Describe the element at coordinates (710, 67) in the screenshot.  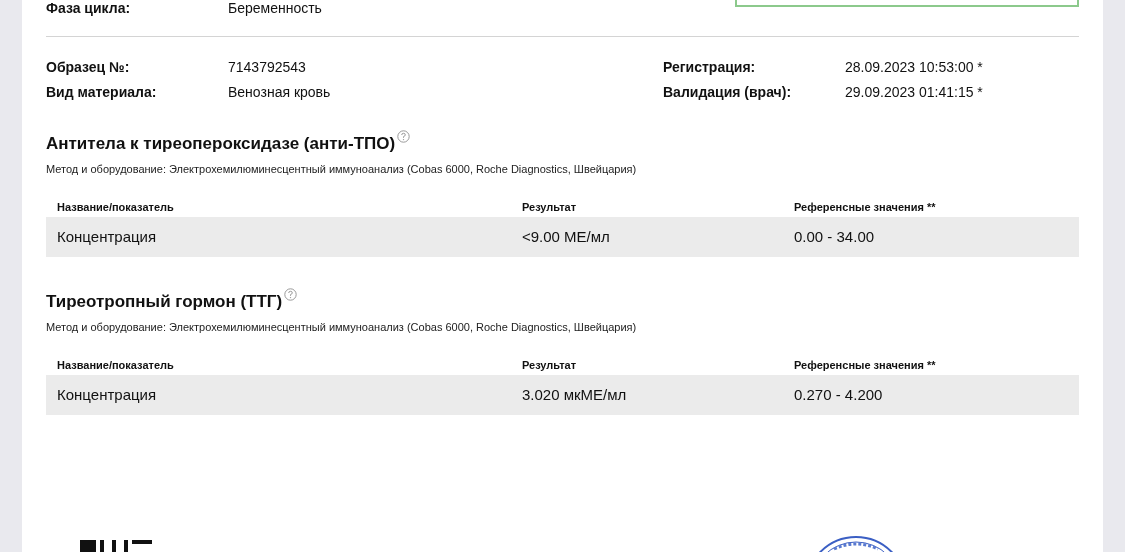
I see `field-label: Регистрация:` at that location.